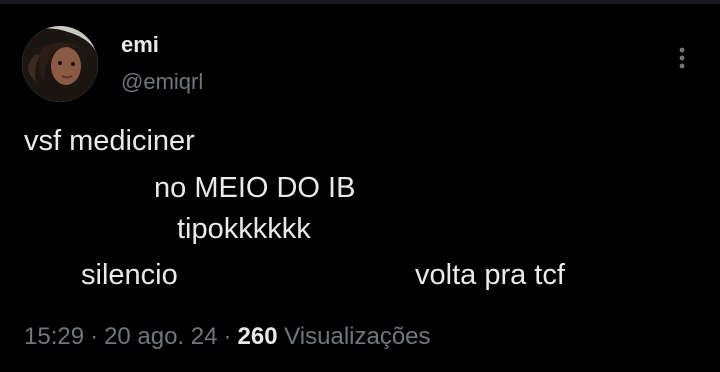 This screenshot has height=372, width=720. I want to click on tweet-time: 15:29, so click(54, 336).